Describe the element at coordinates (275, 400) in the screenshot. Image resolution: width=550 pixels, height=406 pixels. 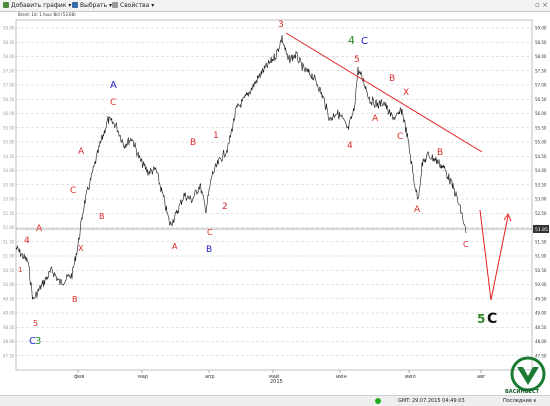
I see `status-bar: GMT: 29.07.2015 04:49:03 Последние к` at that location.